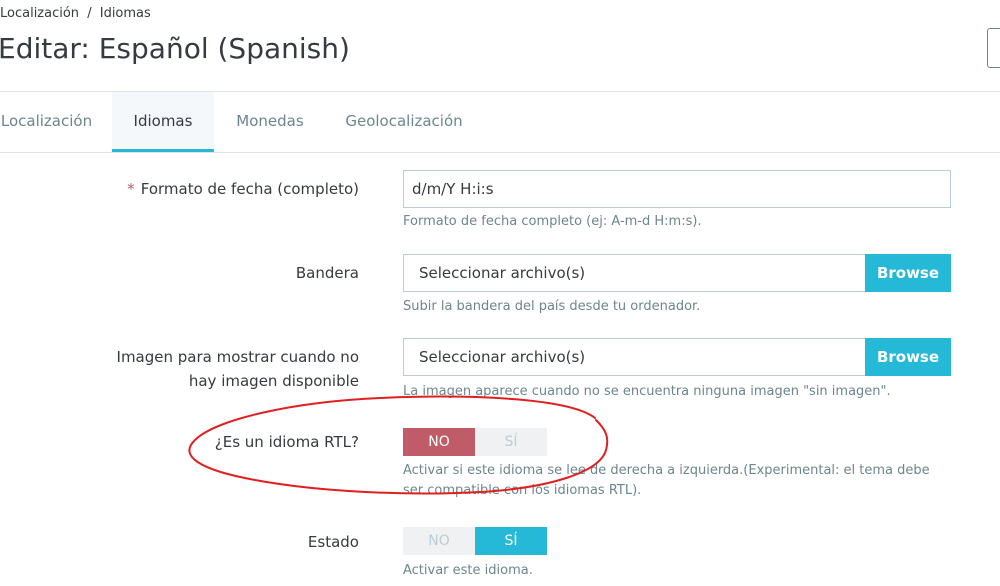  I want to click on no-image-label-line2: hay imagen disponible, so click(273, 381).